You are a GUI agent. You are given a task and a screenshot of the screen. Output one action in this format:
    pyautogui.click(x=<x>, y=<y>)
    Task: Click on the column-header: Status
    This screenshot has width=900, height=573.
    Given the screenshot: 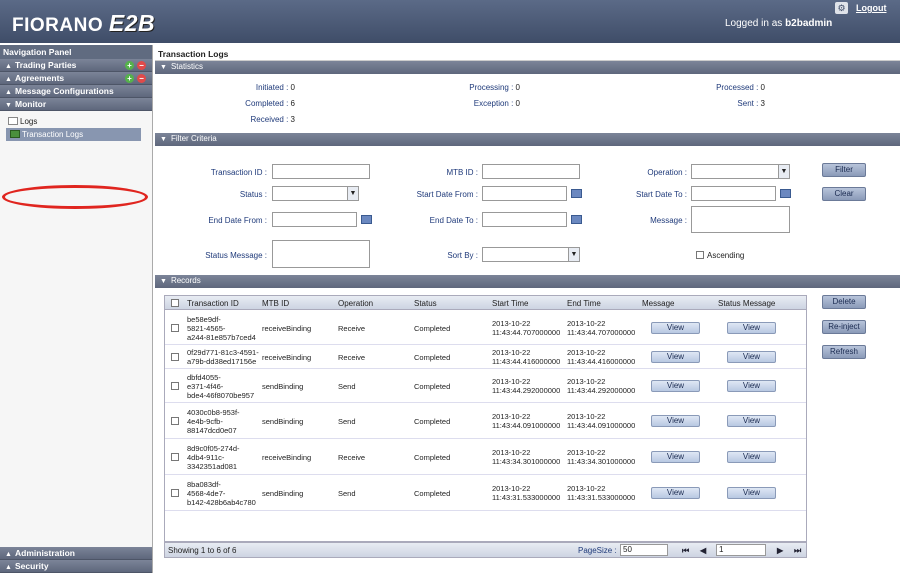 What is the action you would take?
    pyautogui.click(x=425, y=303)
    